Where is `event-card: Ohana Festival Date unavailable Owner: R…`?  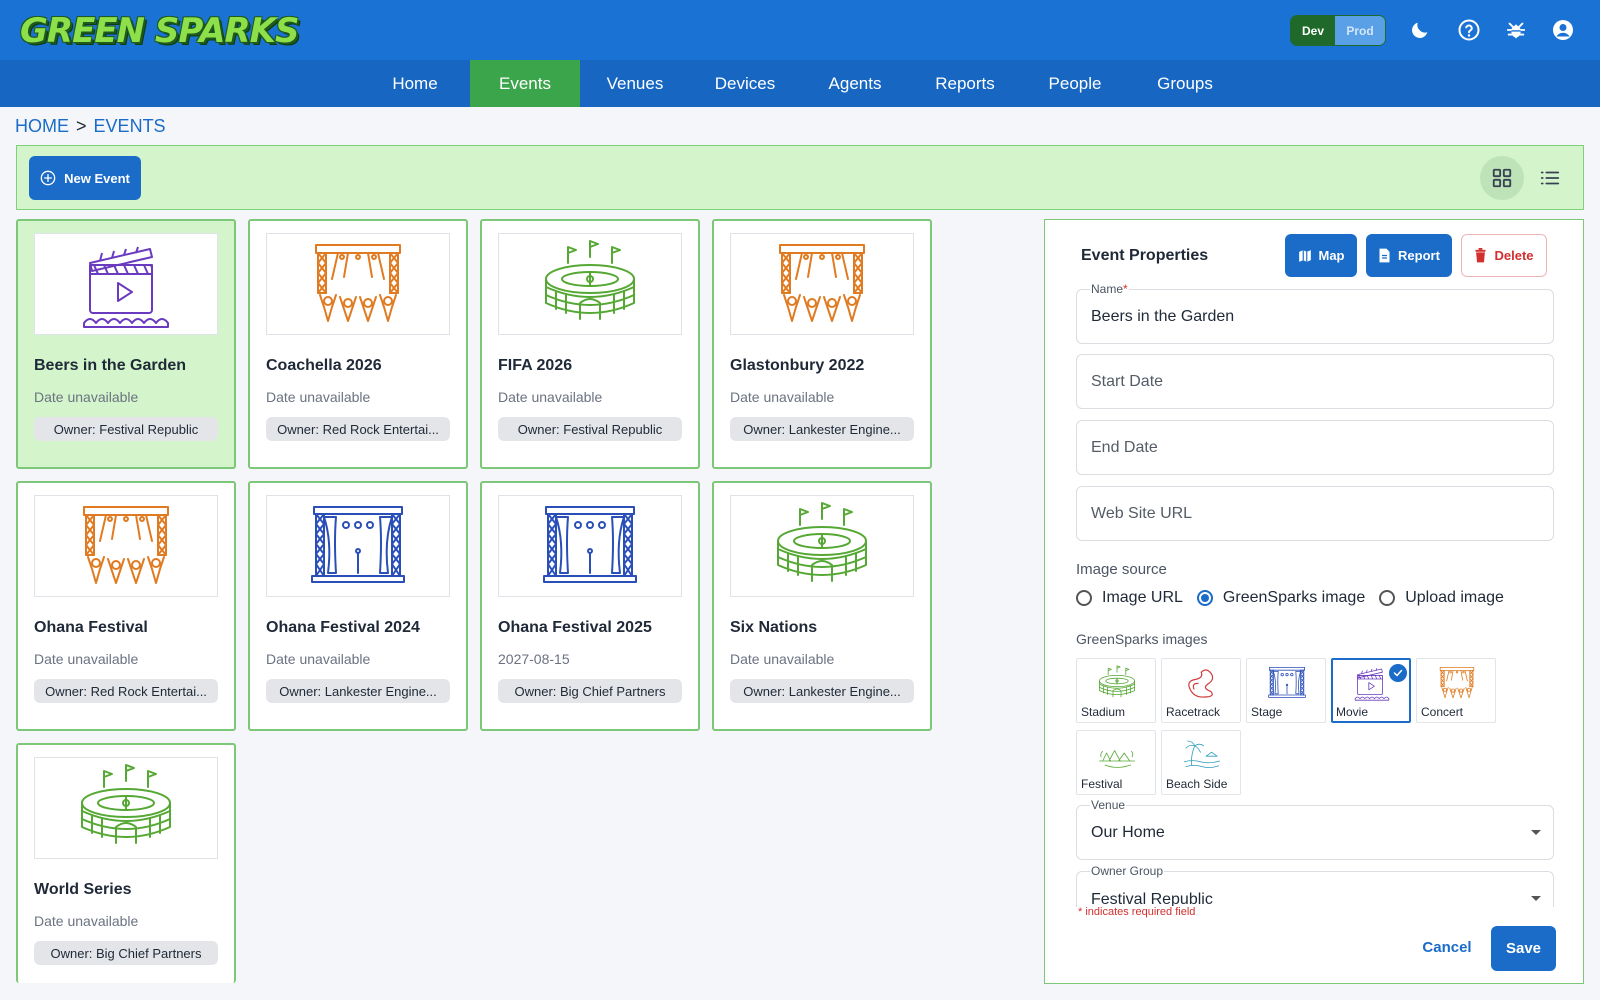
event-card: Ohana Festival Date unavailable Owner: R… is located at coordinates (126, 606).